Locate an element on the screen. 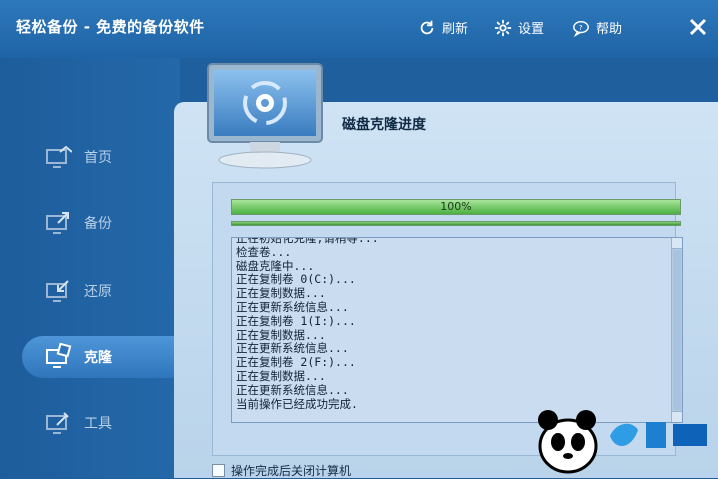 This screenshot has height=479, width=718. clone-monitor-illustration is located at coordinates (265, 116).